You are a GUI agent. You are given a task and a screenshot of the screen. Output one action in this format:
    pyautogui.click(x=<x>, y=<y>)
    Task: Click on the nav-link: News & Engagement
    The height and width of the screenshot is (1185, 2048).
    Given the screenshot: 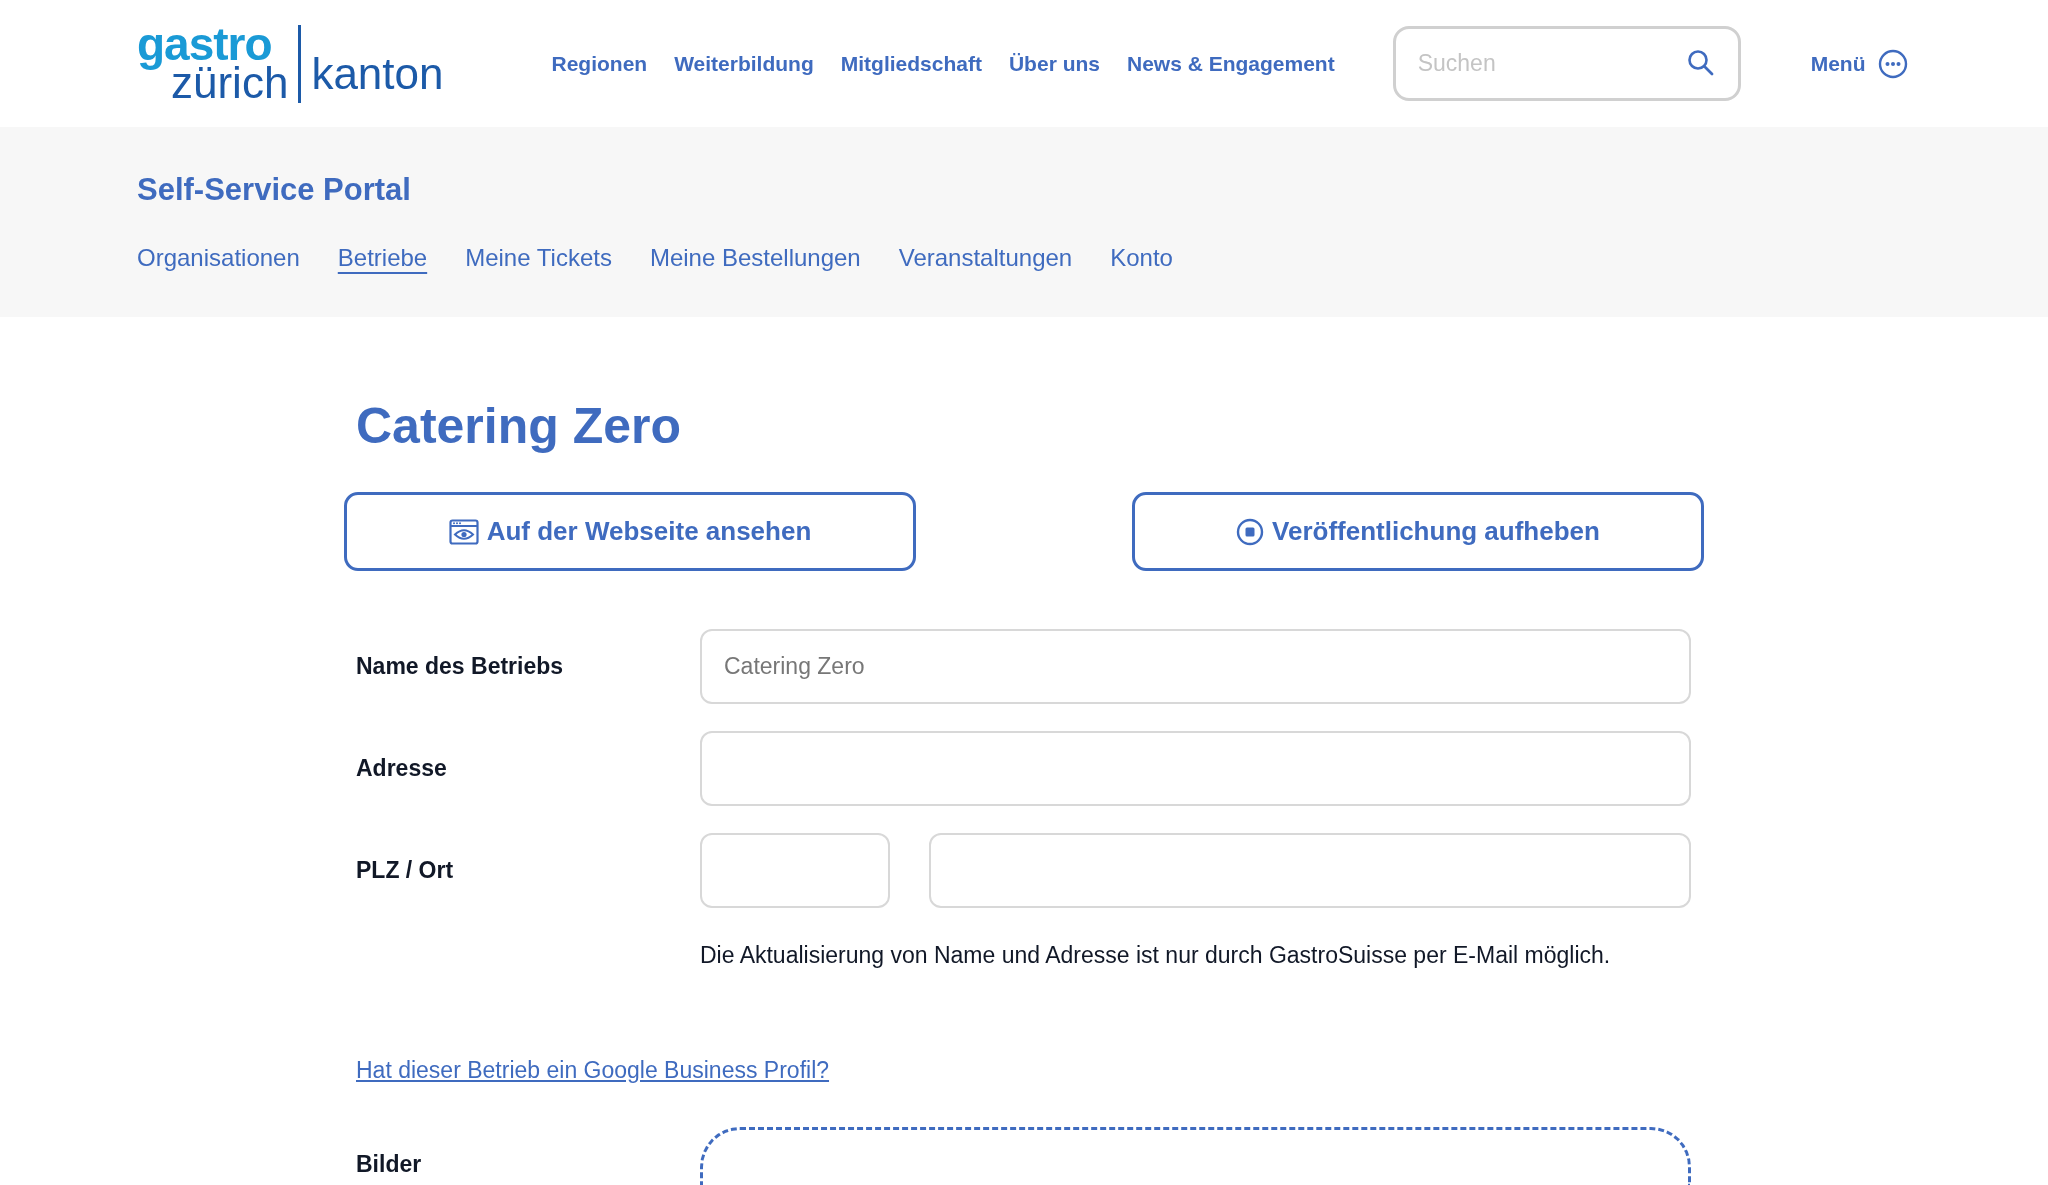 What is the action you would take?
    pyautogui.click(x=1230, y=63)
    